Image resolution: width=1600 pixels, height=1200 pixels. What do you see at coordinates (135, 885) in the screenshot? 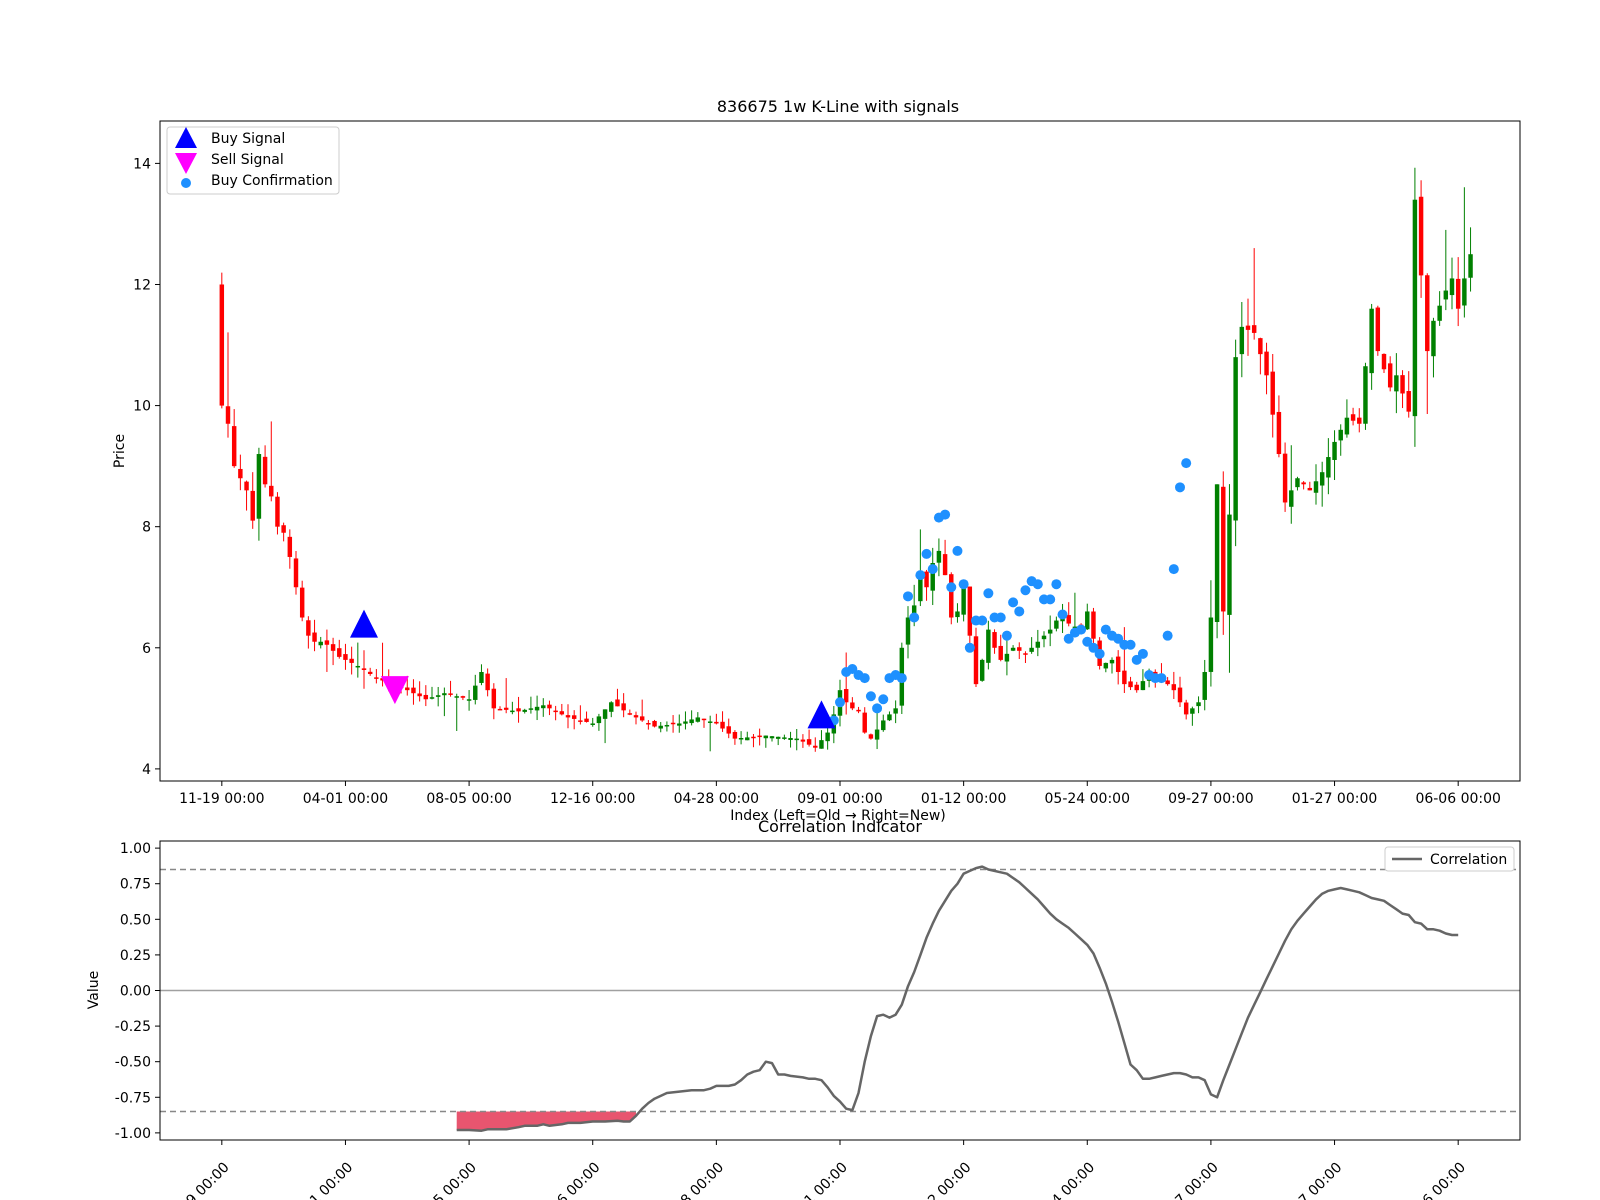
I see `correlation-y-tick-label: 0.75` at bounding box center [135, 885].